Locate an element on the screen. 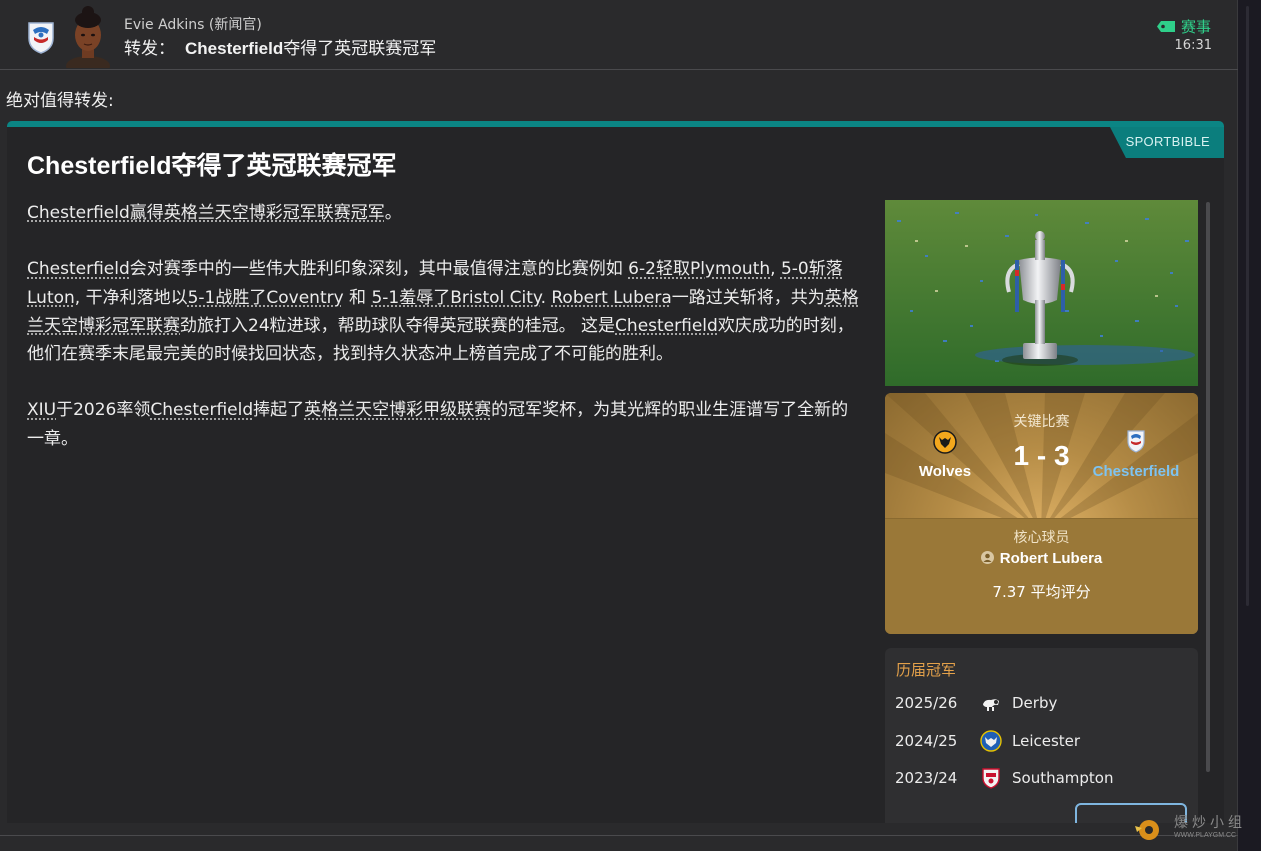 The width and height of the screenshot is (1261, 851). past-winner-row: 2025/26 Derby is located at coordinates (976, 703).